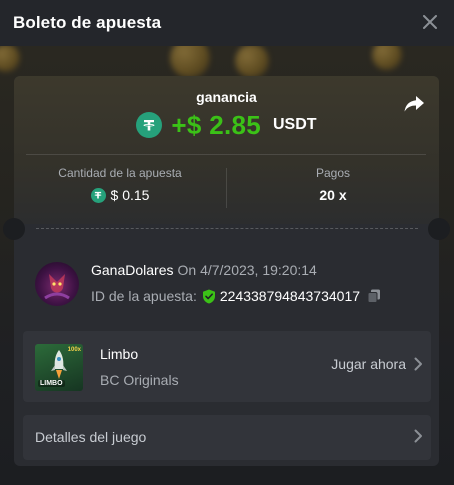 The width and height of the screenshot is (454, 485). I want to click on bet-amount-block: Cantidad de la apuesta $ 0.15, so click(120, 184).